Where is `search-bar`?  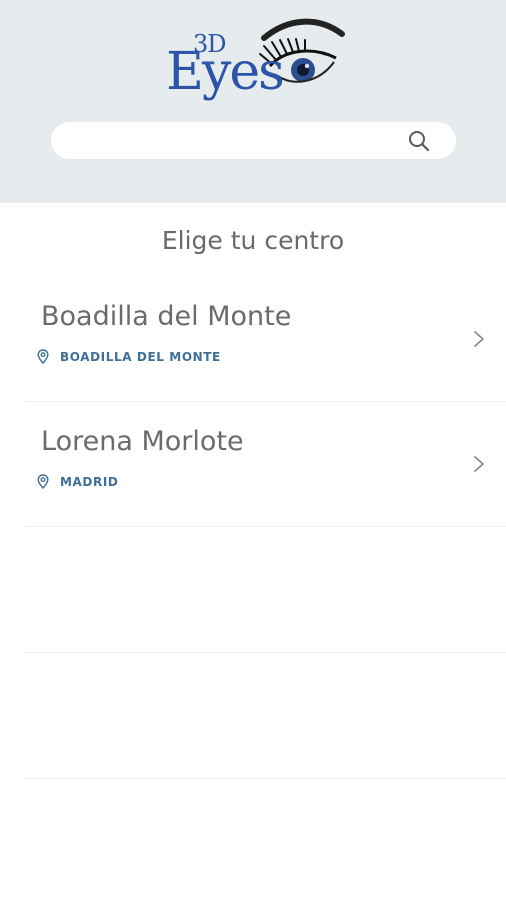
search-bar is located at coordinates (253, 140).